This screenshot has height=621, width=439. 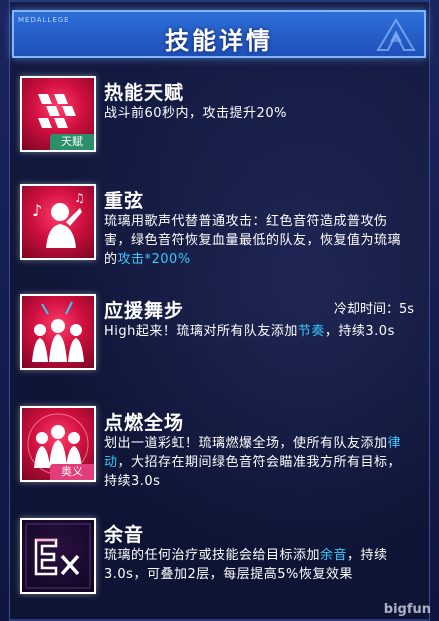 I want to click on watermark: bigfun, so click(x=407, y=609).